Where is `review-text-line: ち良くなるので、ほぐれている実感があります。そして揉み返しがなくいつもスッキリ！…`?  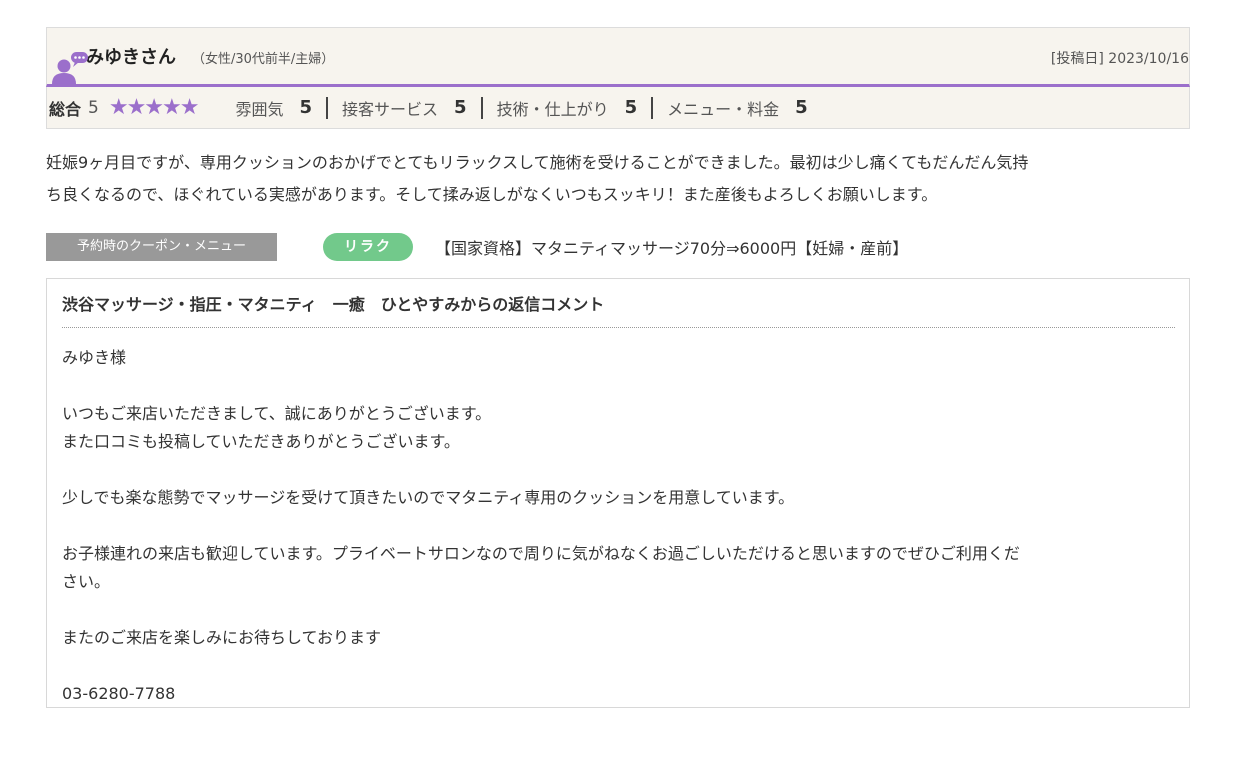 review-text-line: ち良くなるので、ほぐれている実感があります。そして揉み返しがなくいつもスッキリ！… is located at coordinates (492, 194).